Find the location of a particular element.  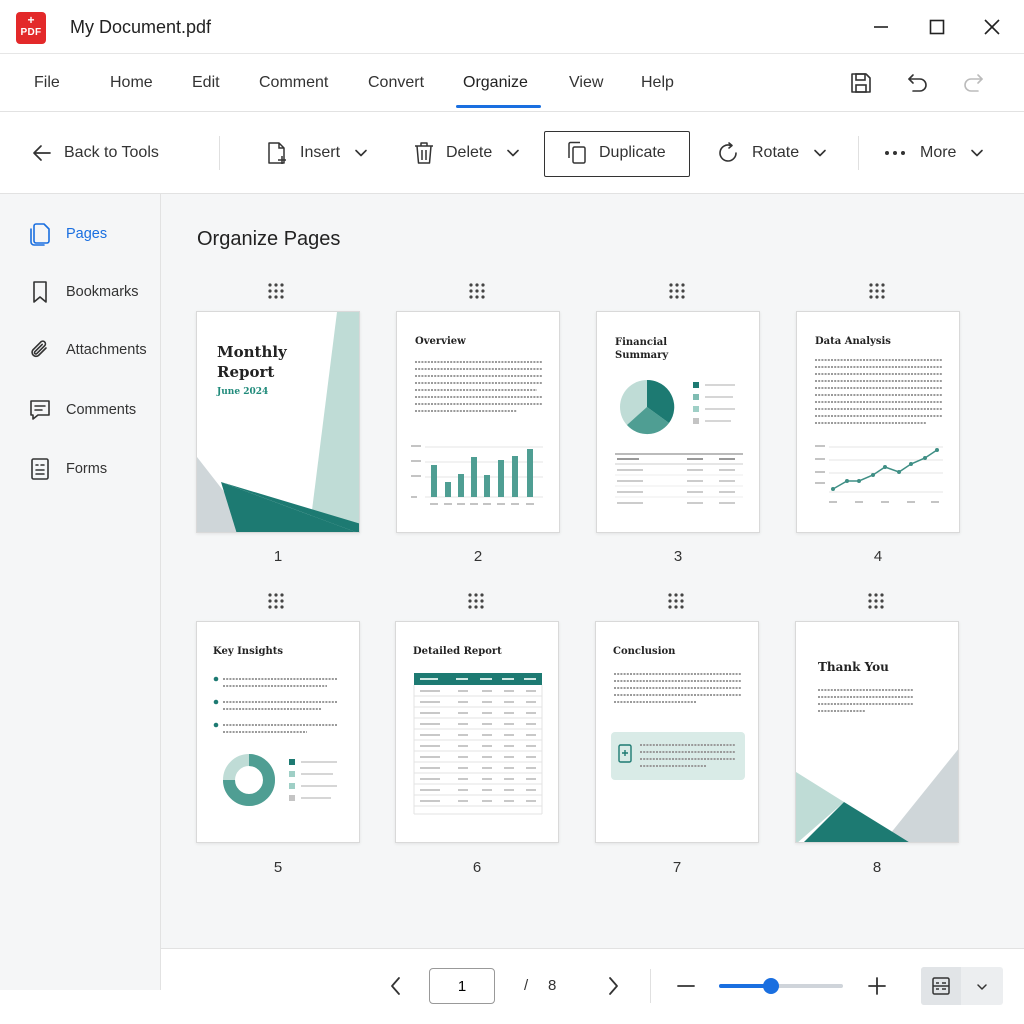

insert-button: Insert is located at coordinates (316, 153).